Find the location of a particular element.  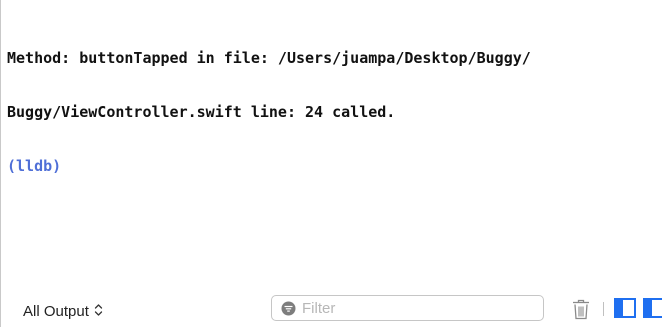

updown-chevron-icon is located at coordinates (98, 310).